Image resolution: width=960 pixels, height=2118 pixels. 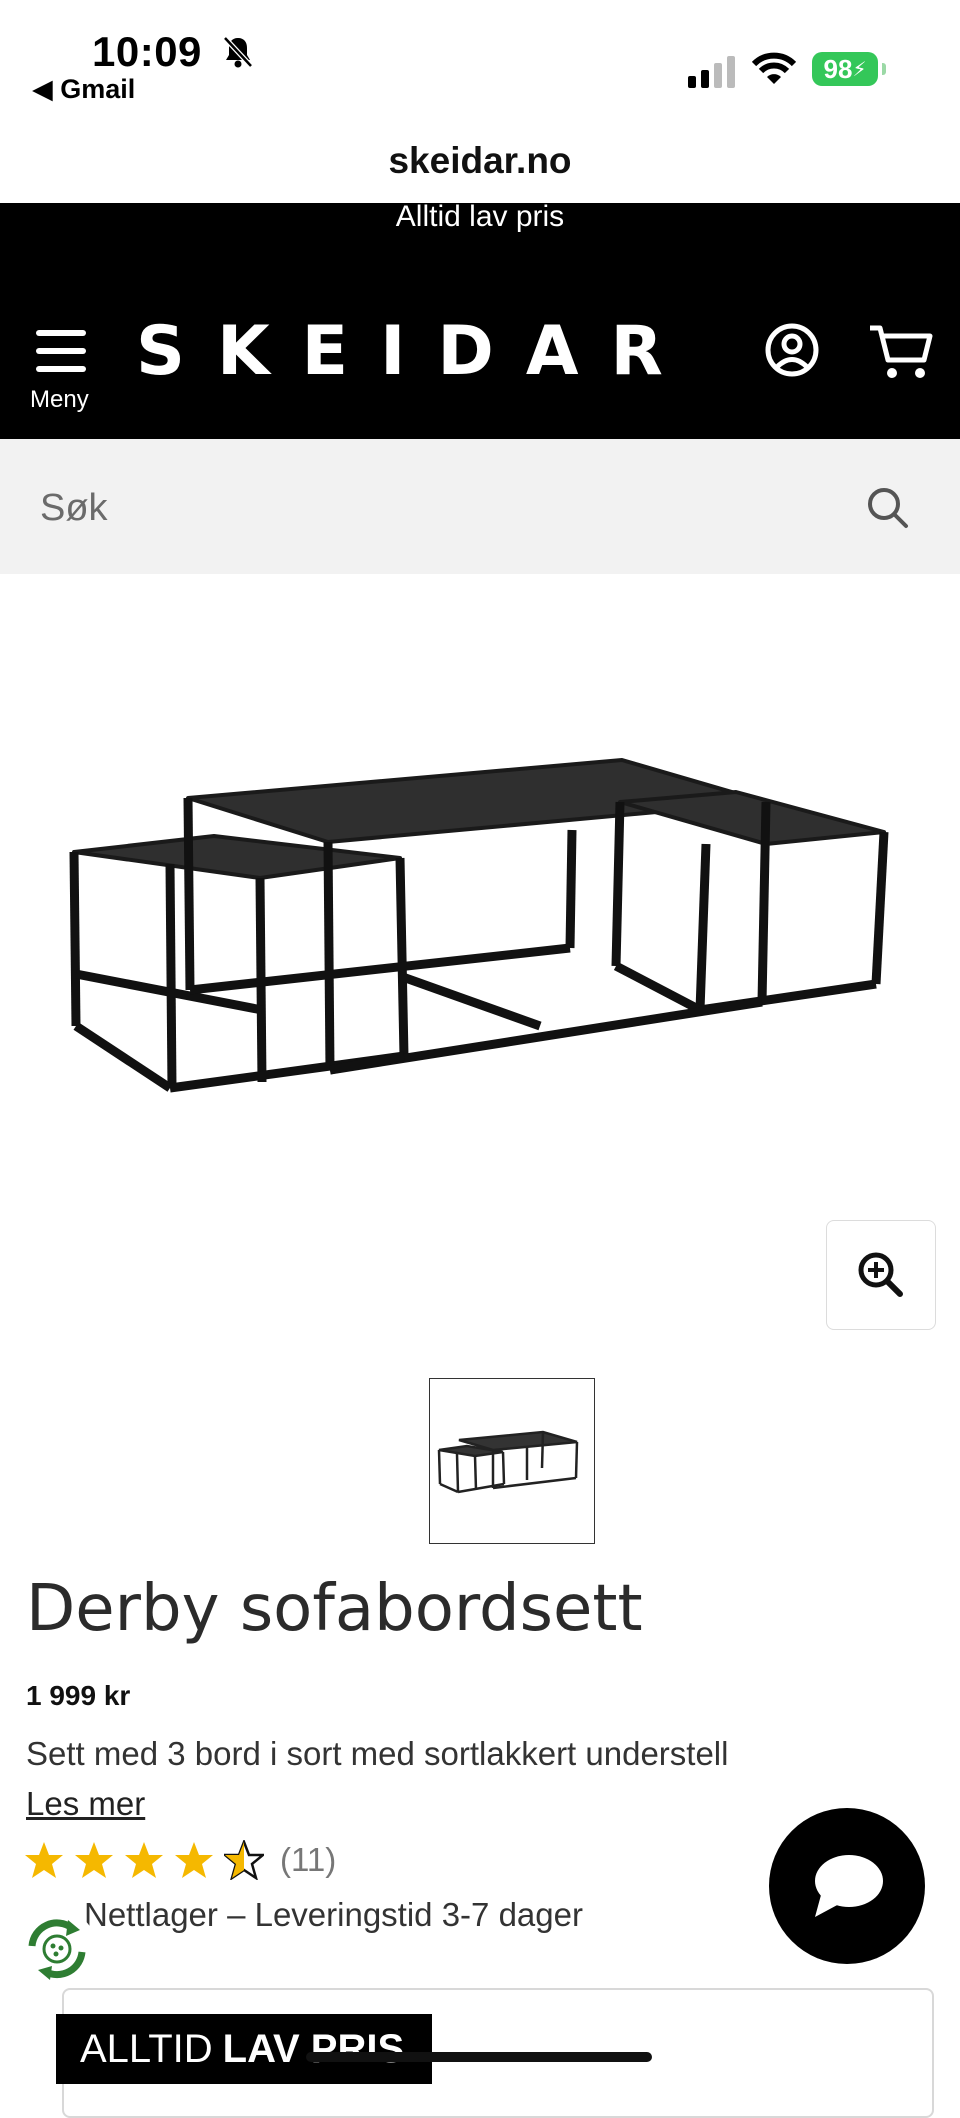 I want to click on chat-button, so click(x=847, y=1886).